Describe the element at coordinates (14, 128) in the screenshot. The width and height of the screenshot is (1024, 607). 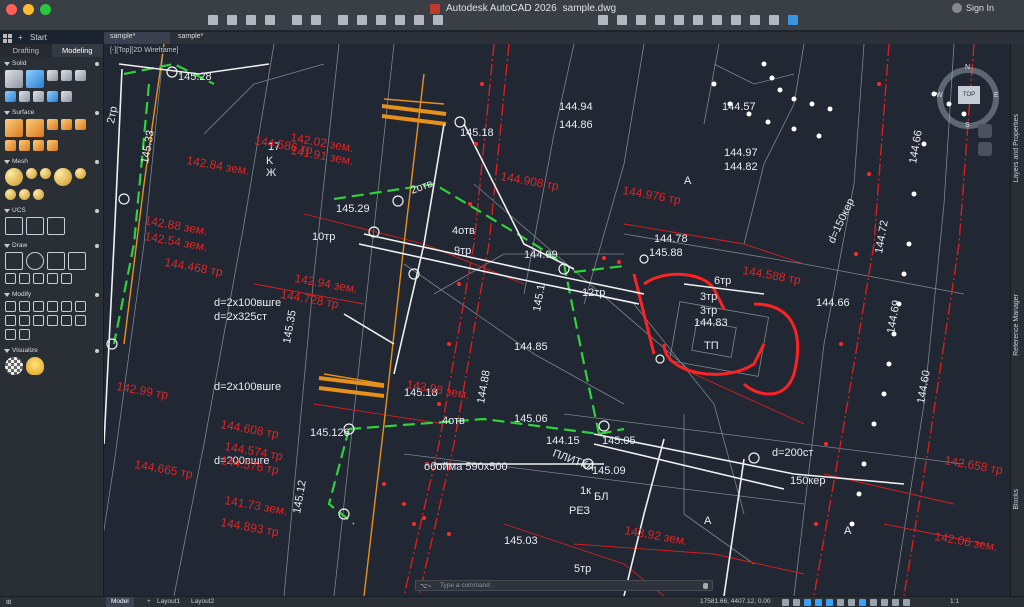
I see `network-surface-icon` at that location.